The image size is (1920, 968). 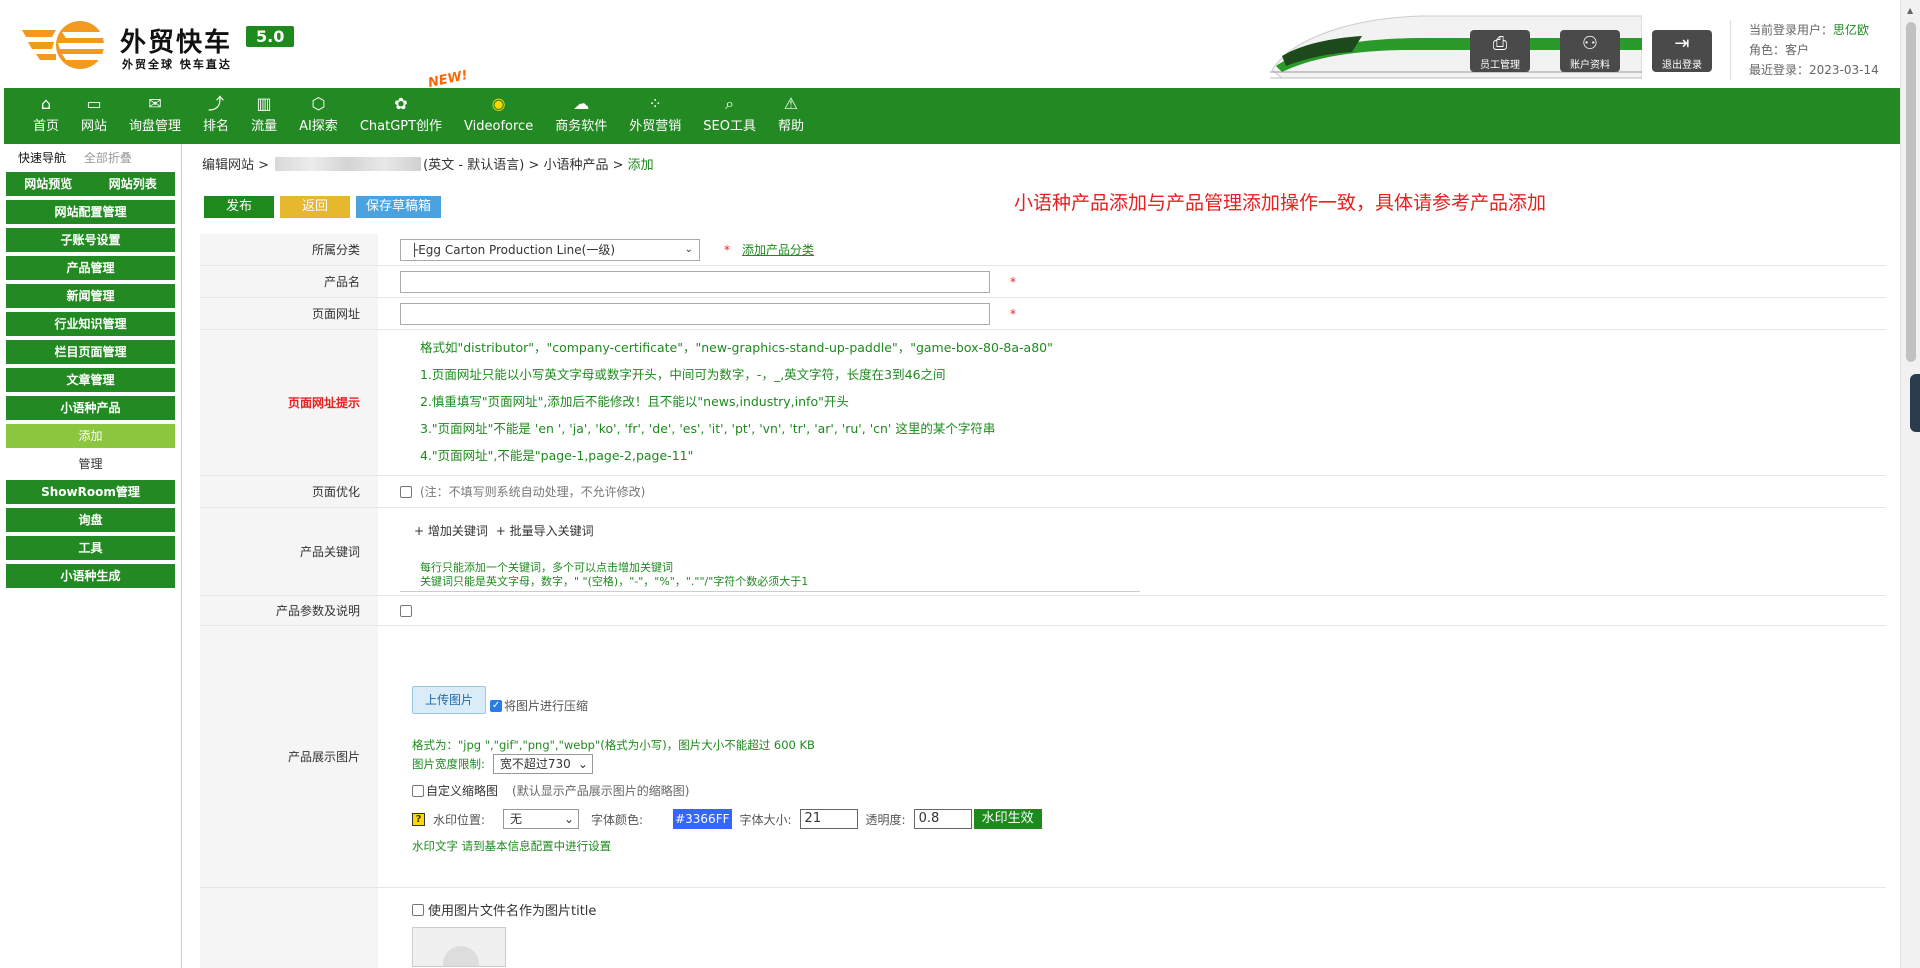 What do you see at coordinates (418, 819) in the screenshot?
I see `help-question-icon: ?` at bounding box center [418, 819].